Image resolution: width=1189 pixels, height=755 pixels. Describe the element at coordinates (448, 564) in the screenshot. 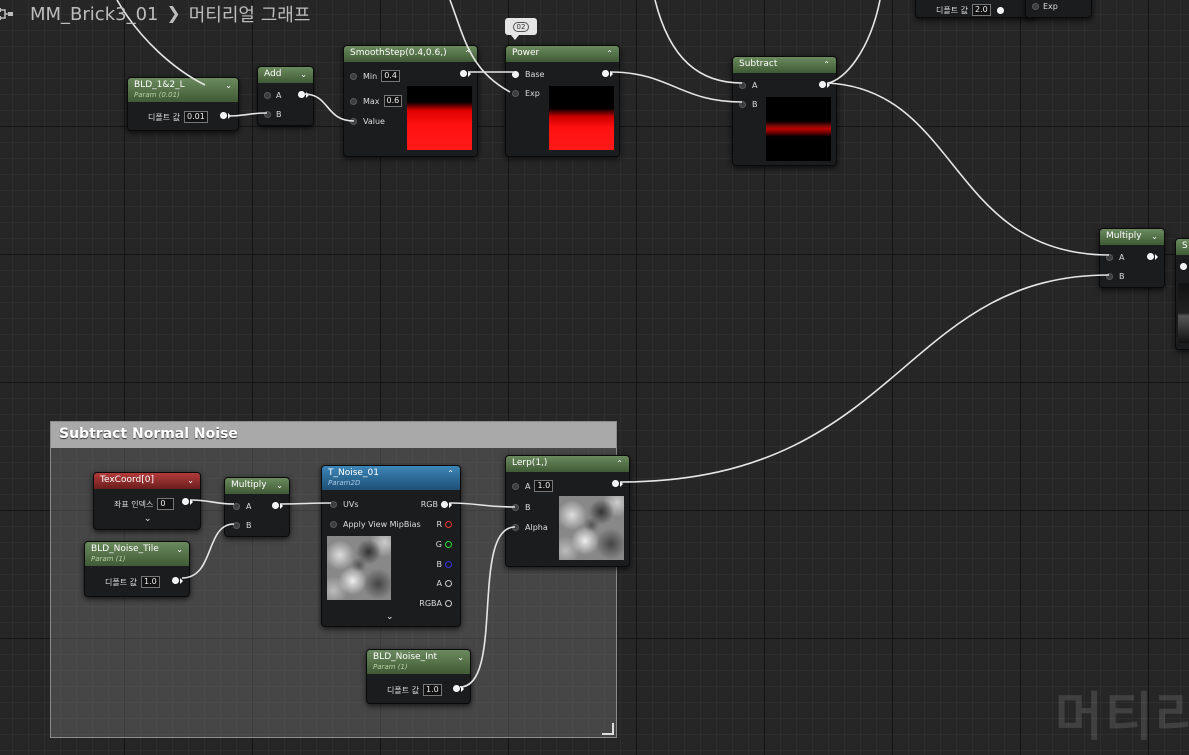

I see `output-pin-b` at that location.